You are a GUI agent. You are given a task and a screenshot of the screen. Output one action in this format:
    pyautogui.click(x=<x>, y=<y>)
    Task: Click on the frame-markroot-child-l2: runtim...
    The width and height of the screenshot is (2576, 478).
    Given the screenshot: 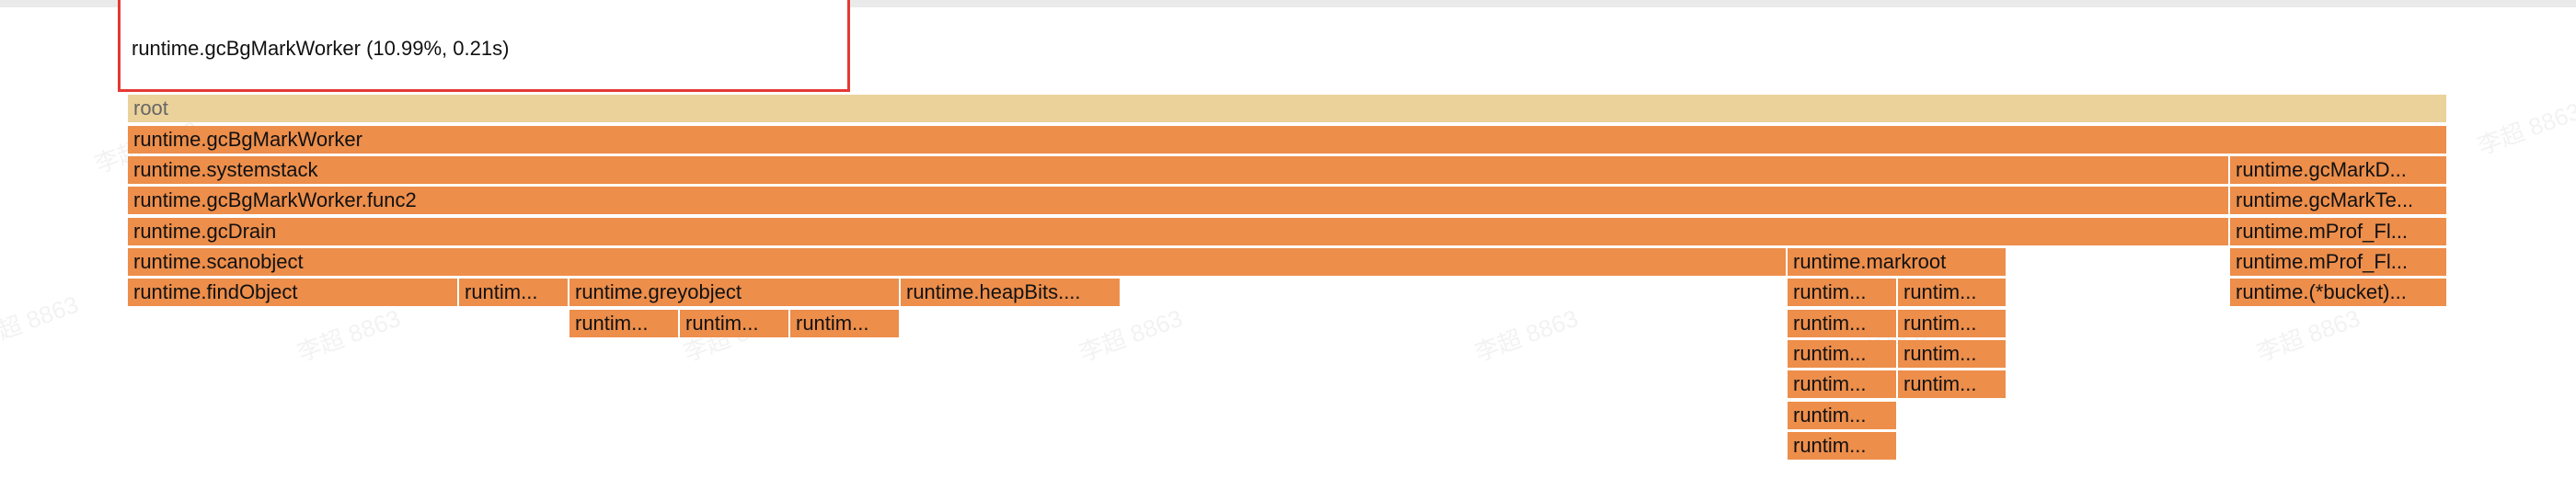 What is the action you would take?
    pyautogui.click(x=1843, y=323)
    